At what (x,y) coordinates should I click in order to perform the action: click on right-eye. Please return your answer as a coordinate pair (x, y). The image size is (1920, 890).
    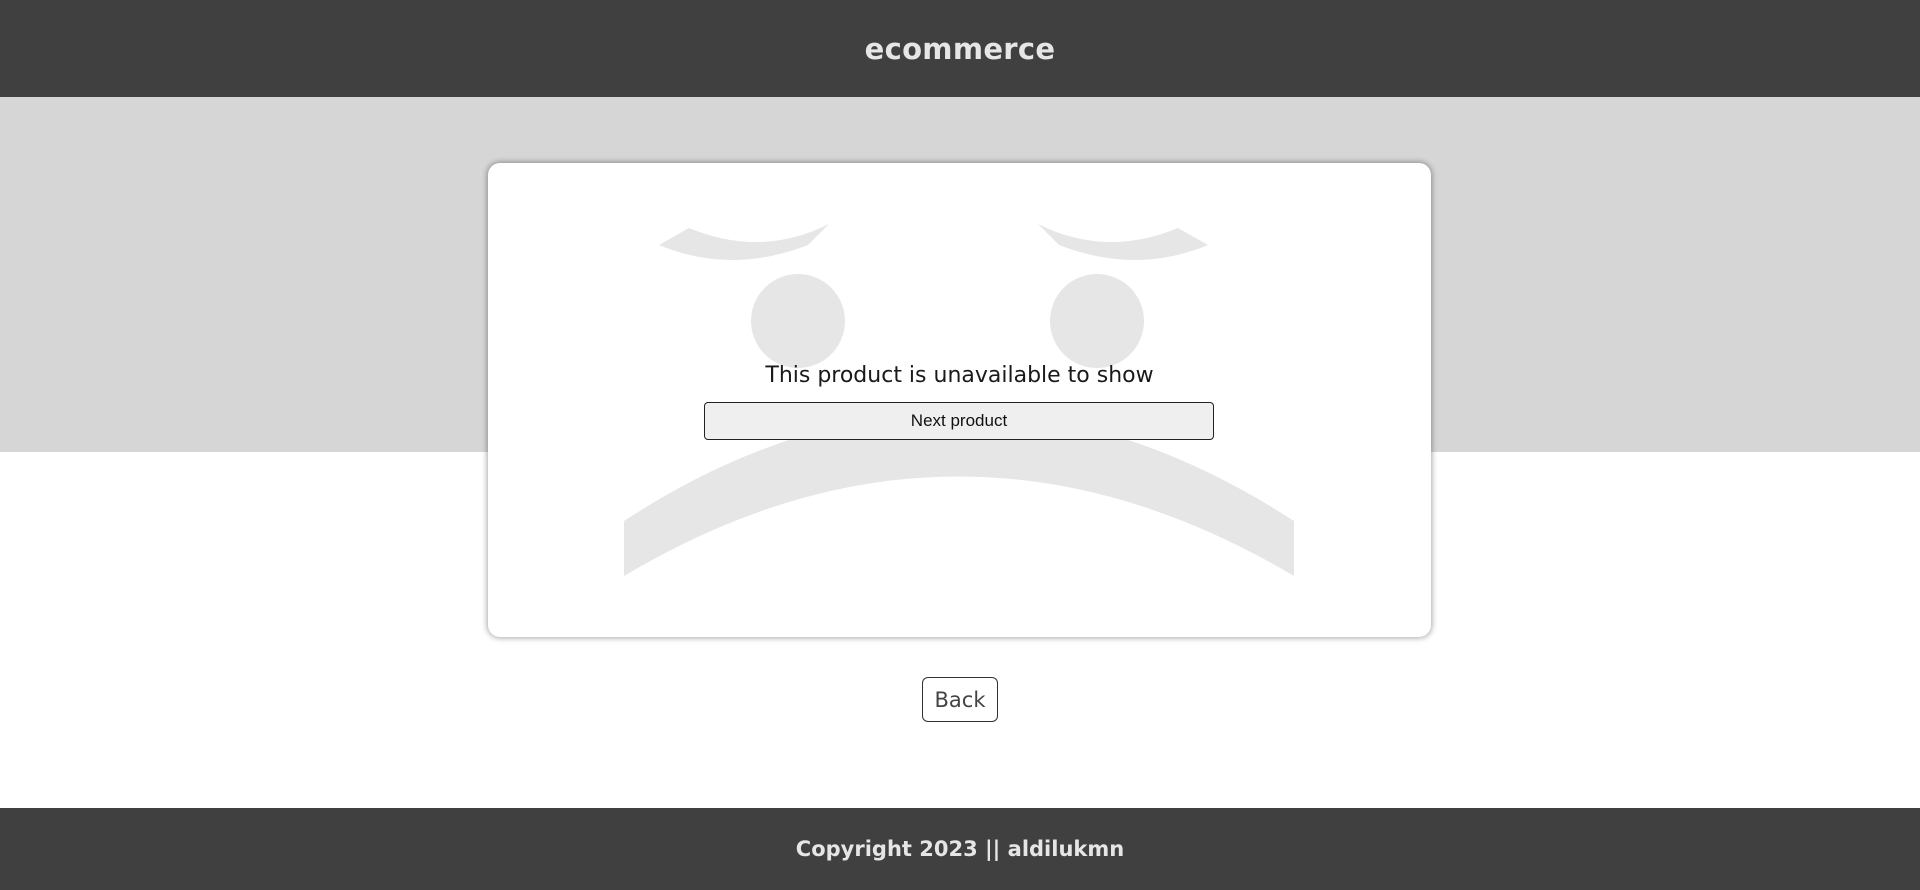
    Looking at the image, I should click on (1097, 321).